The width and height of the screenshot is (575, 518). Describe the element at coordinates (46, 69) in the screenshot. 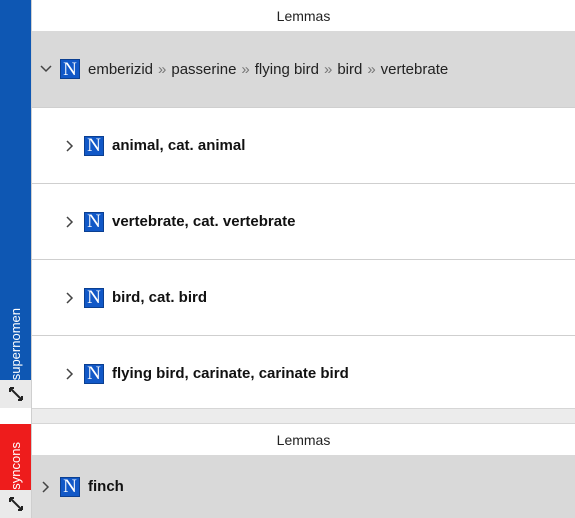

I see `chevron-down-icon` at that location.